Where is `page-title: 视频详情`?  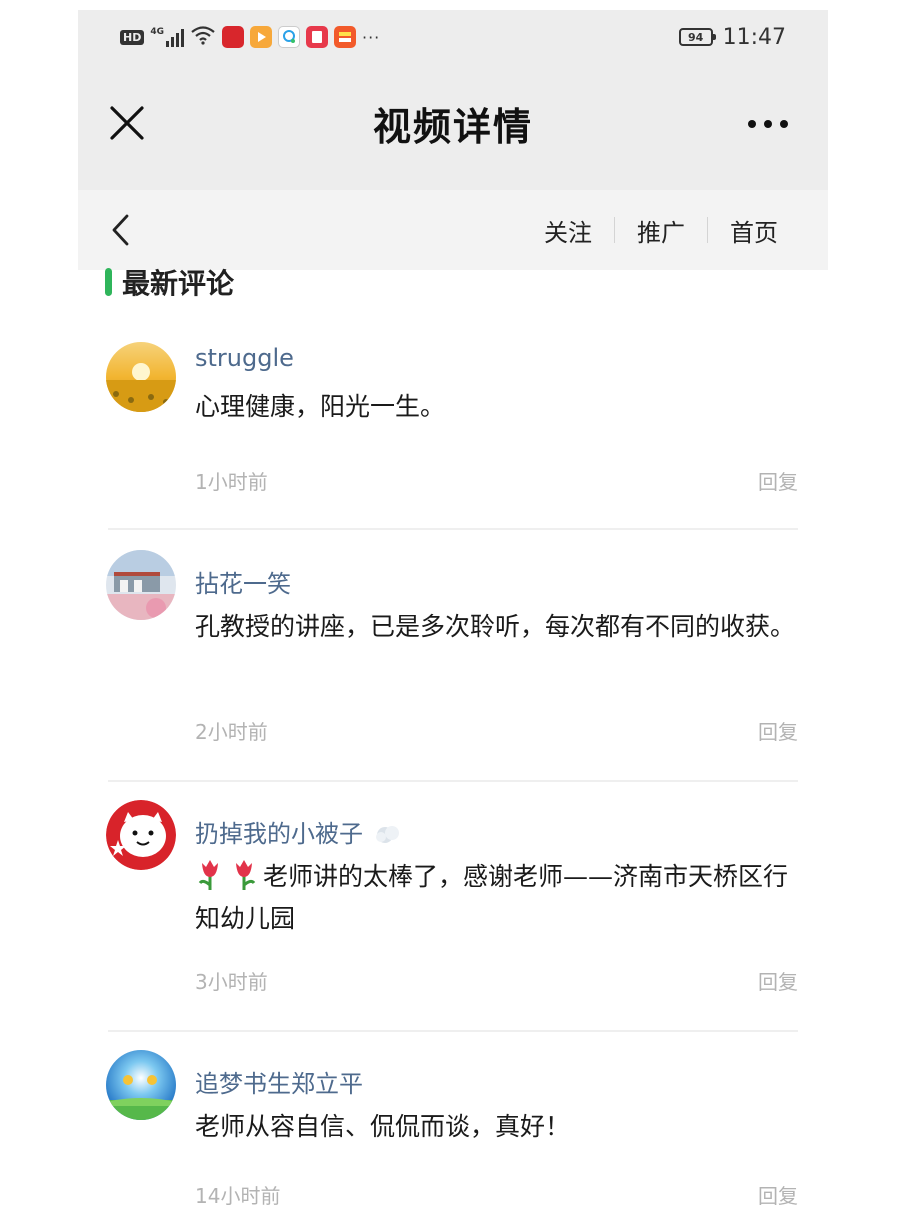 page-title: 视频详情 is located at coordinates (452, 127).